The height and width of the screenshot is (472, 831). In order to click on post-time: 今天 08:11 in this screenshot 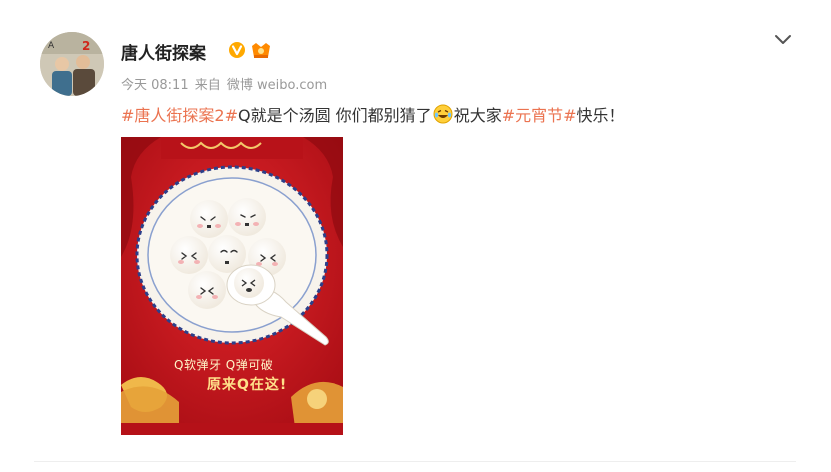, I will do `click(155, 85)`.